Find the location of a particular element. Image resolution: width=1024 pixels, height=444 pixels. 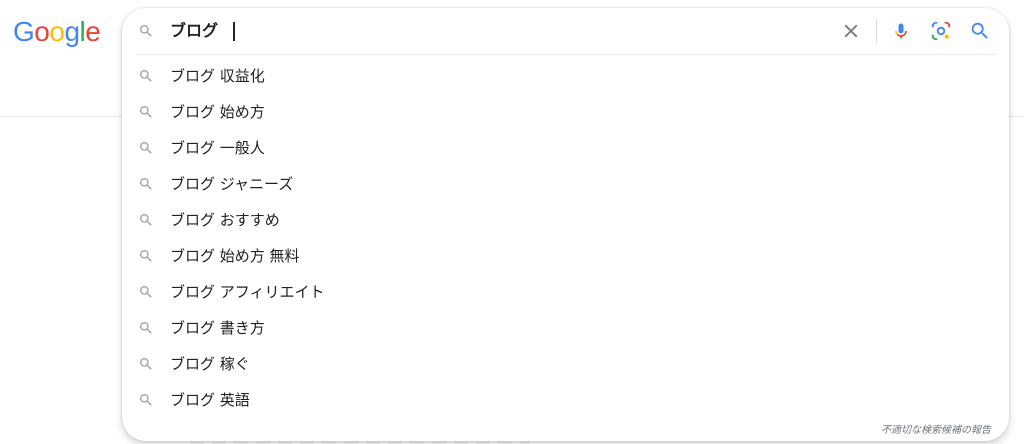

logo-letter: G is located at coordinates (24, 31).